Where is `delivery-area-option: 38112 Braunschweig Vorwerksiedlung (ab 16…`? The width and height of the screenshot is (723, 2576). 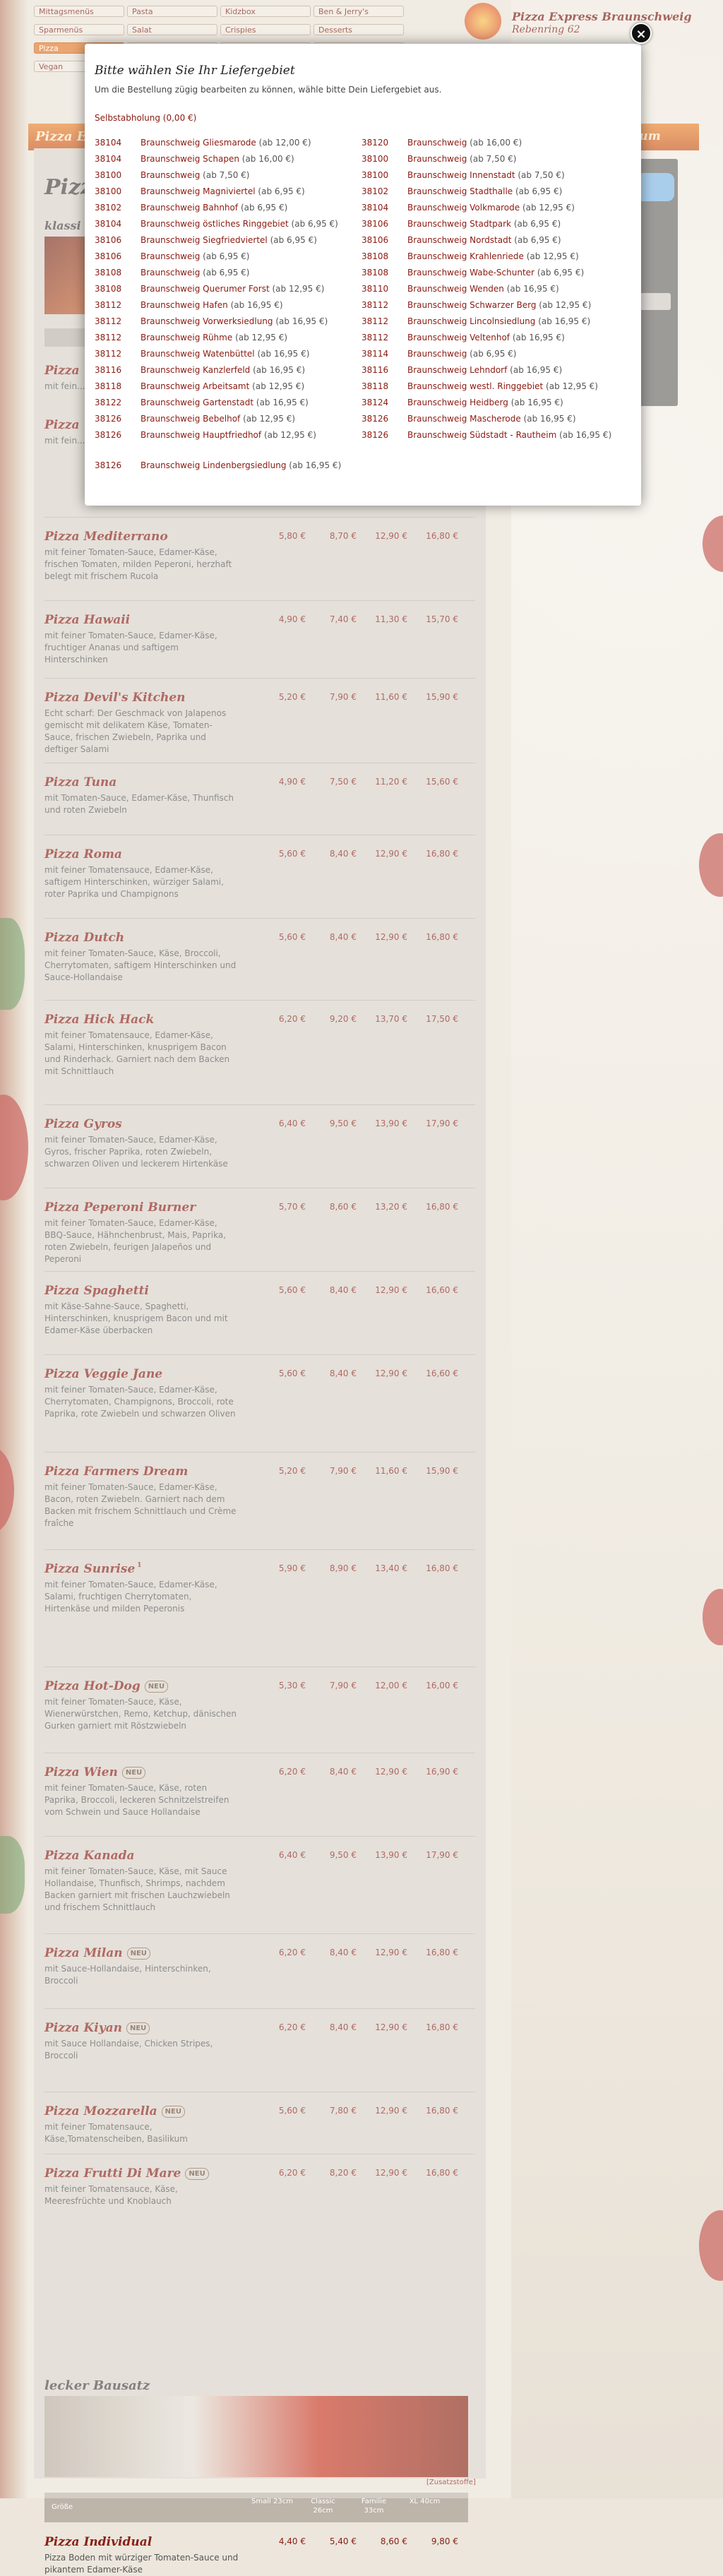
delivery-area-option: 38112 Braunschweig Vorwerksiedlung (ab 16… is located at coordinates (227, 321).